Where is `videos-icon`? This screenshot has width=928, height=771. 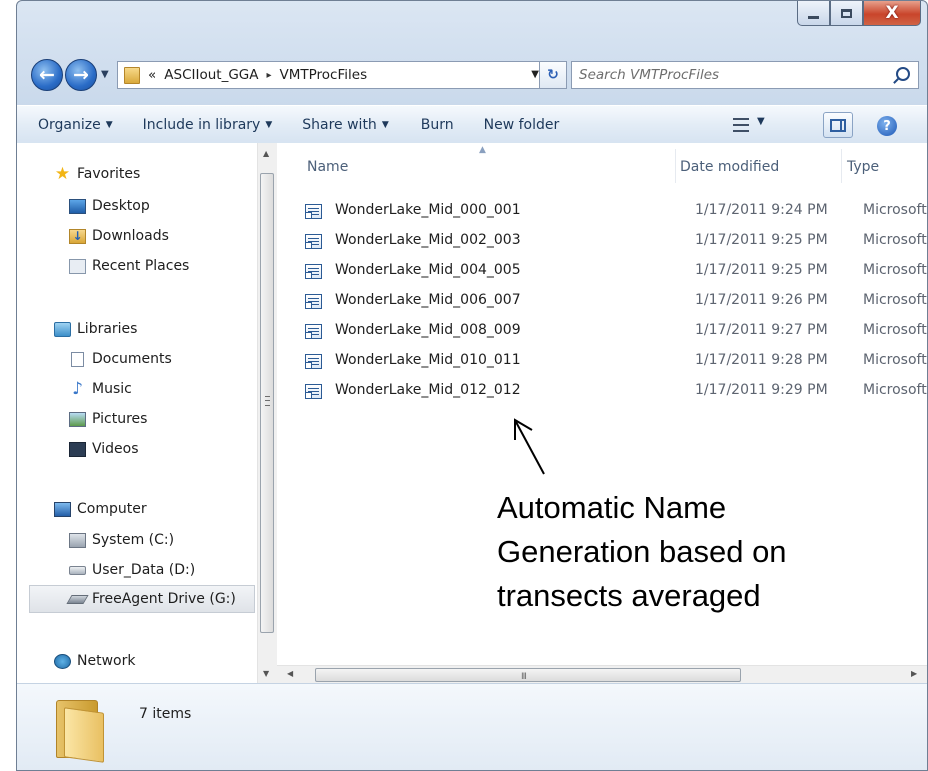
videos-icon is located at coordinates (77, 449).